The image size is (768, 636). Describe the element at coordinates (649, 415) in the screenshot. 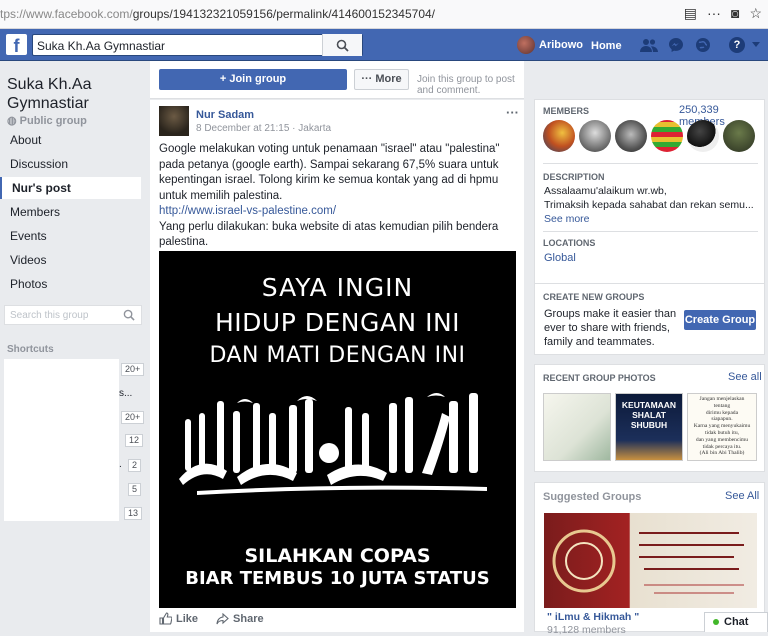

I see `photo-caption: KEUTAMAAN SHALAT SHUBUH` at that location.